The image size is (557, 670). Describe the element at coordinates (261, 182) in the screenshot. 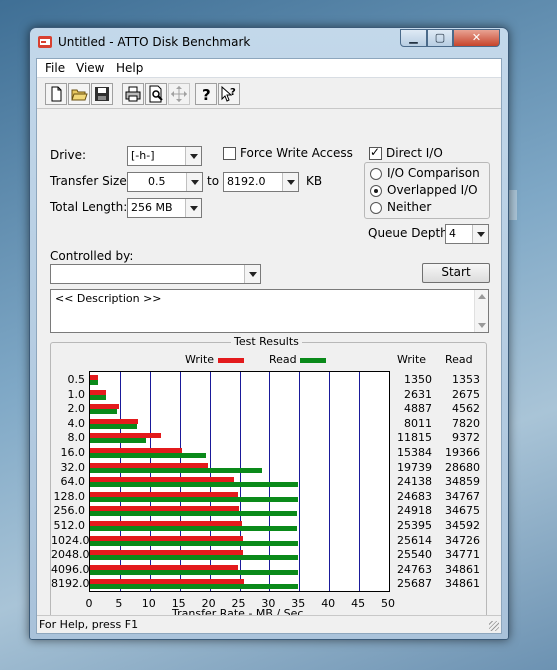

I see `transfer-to-select: 8192.0` at that location.